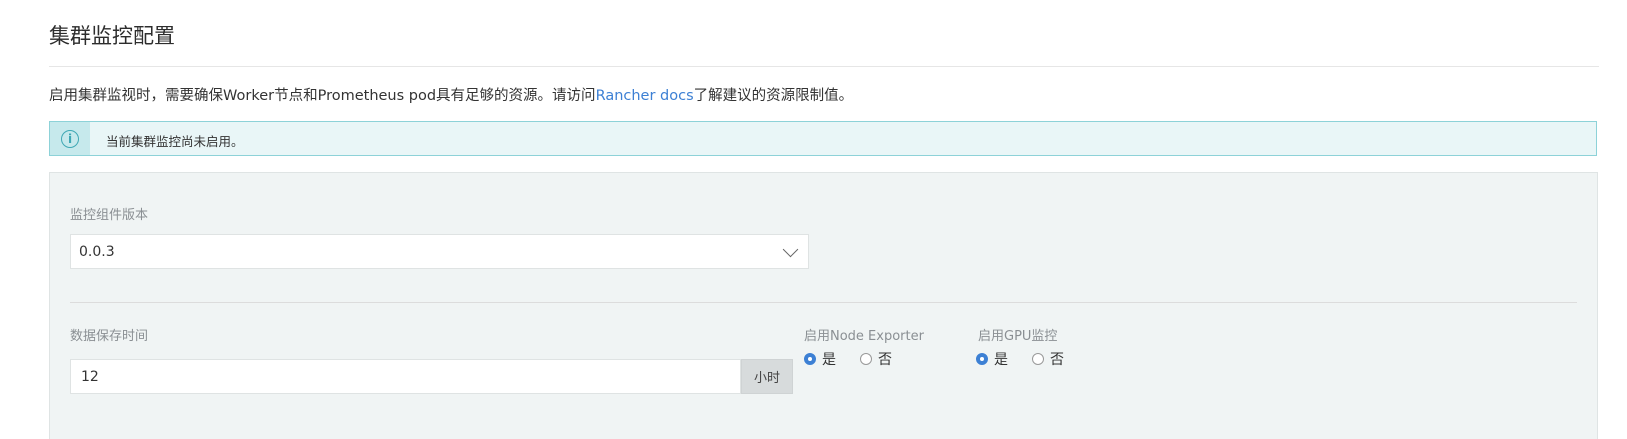 The image size is (1627, 439). What do you see at coordinates (109, 336) in the screenshot?
I see `retention-label: 数据保存时间` at bounding box center [109, 336].